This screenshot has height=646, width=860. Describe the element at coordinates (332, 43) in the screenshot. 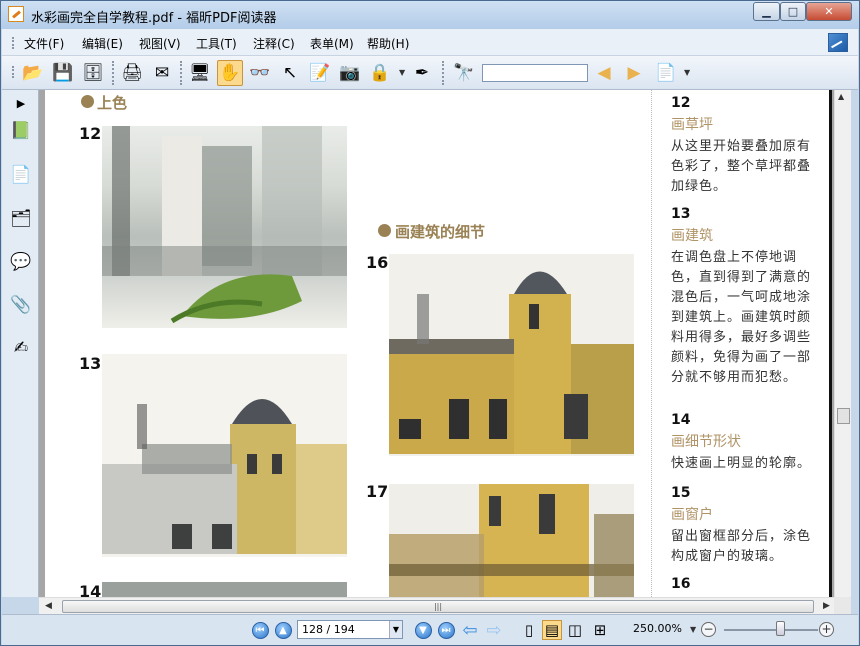

I see `menu-forms: 表单(M)` at that location.